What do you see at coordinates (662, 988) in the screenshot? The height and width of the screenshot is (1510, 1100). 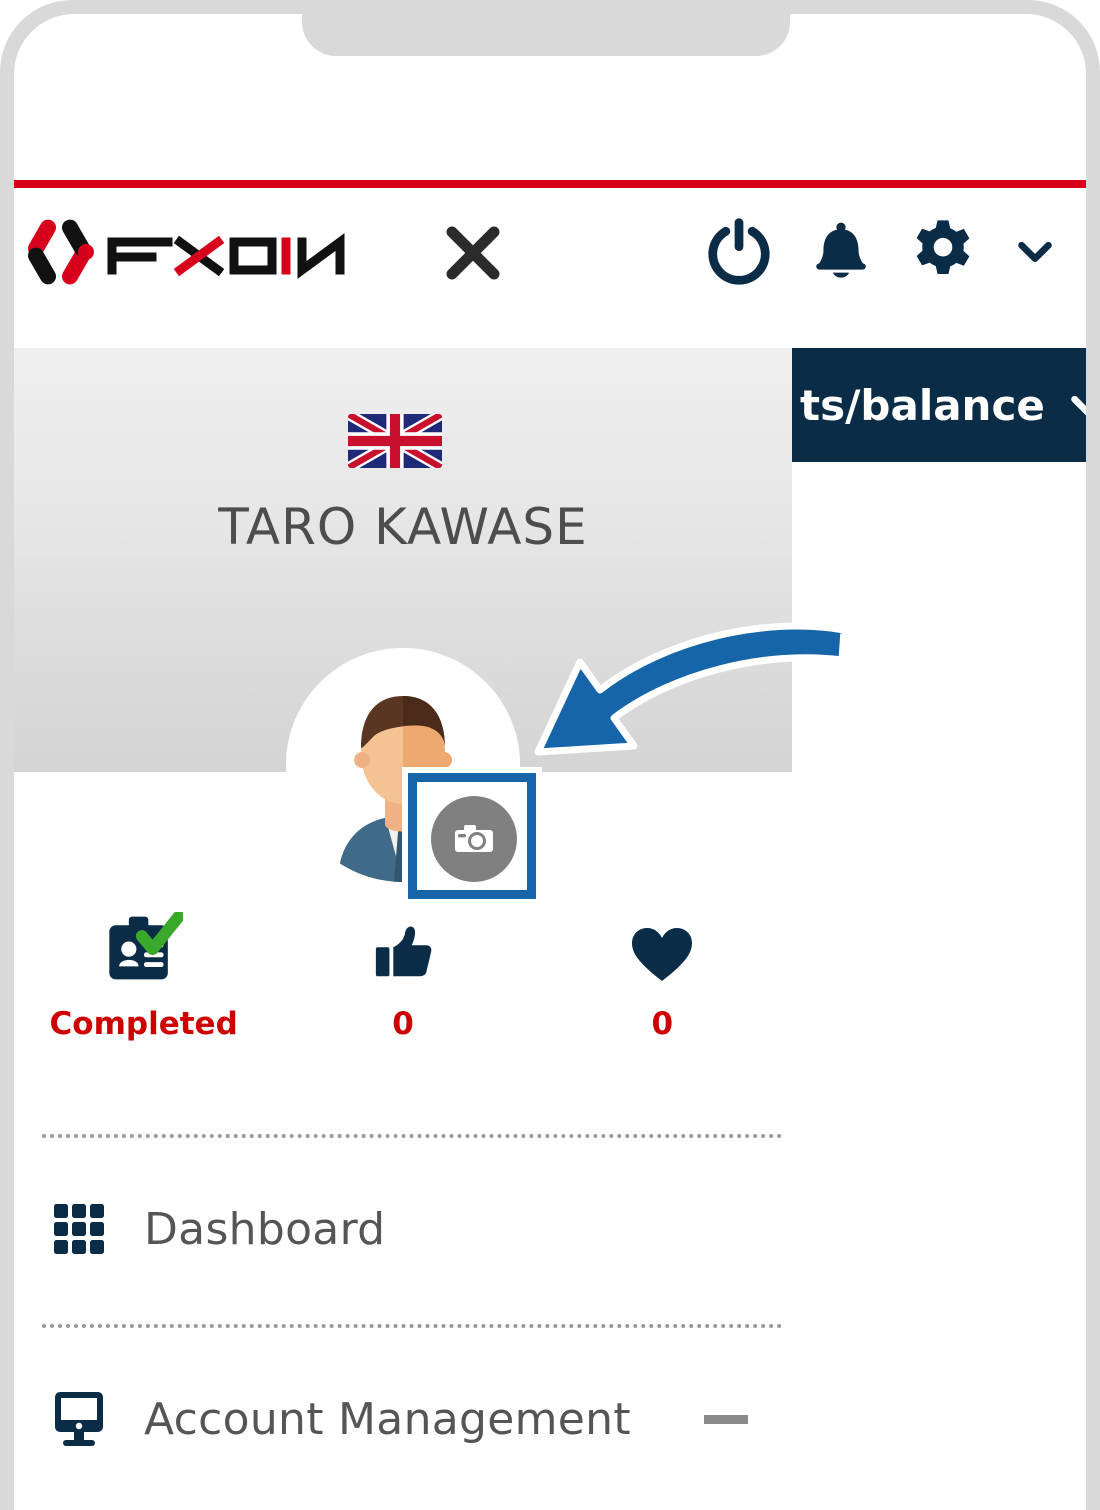 I see `stat-favorites: 0` at bounding box center [662, 988].